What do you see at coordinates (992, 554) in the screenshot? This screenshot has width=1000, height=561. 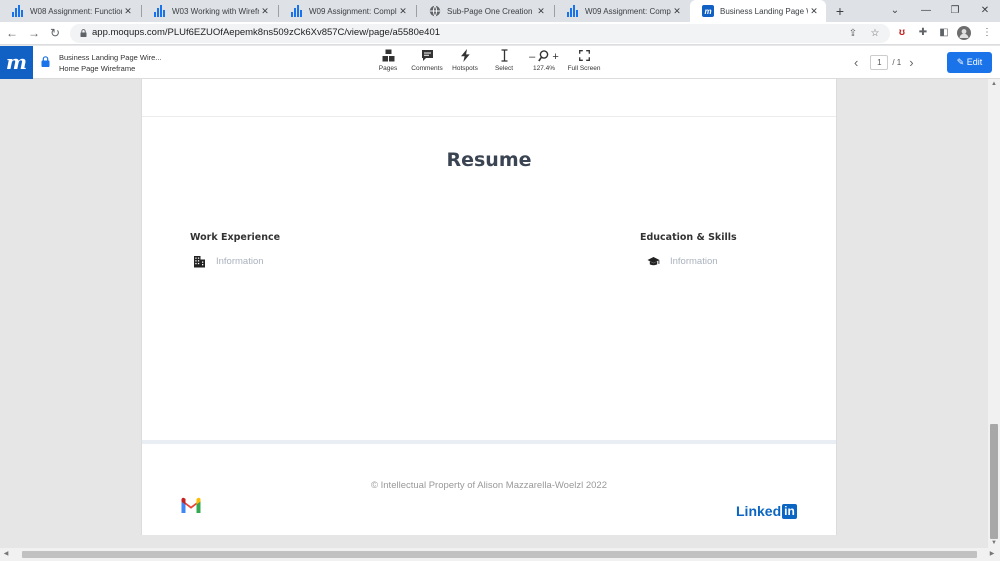 I see `scroll-right-icon: ▶` at bounding box center [992, 554].